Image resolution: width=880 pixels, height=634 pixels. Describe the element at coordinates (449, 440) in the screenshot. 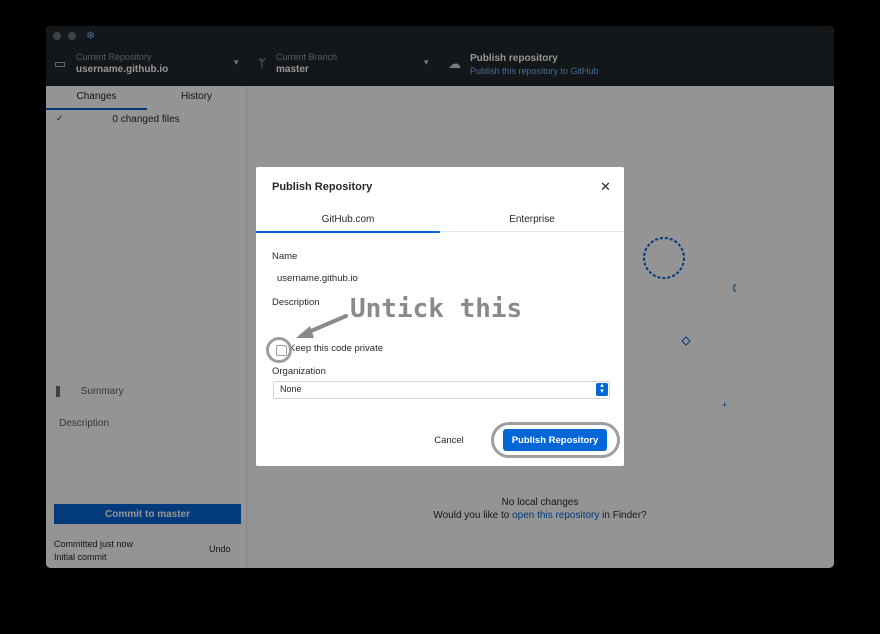

I see `cancel-button: Cancel` at that location.